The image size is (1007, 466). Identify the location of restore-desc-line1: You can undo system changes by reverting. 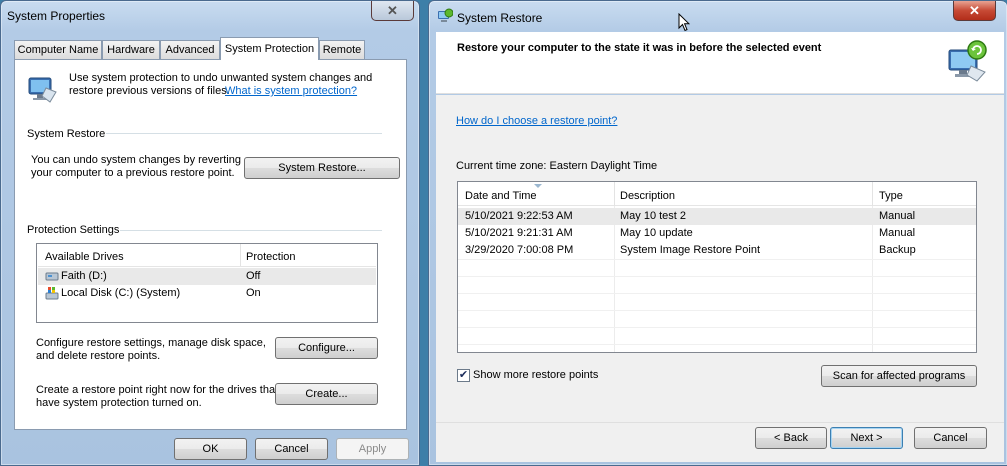
(136, 160).